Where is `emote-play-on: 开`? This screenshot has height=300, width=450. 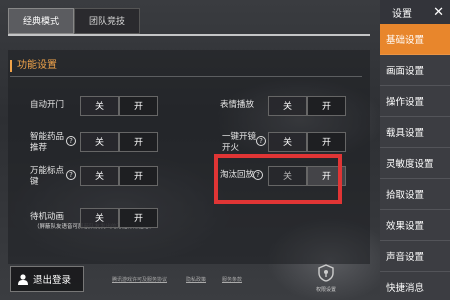 emote-play-on: 开 is located at coordinates (326, 106).